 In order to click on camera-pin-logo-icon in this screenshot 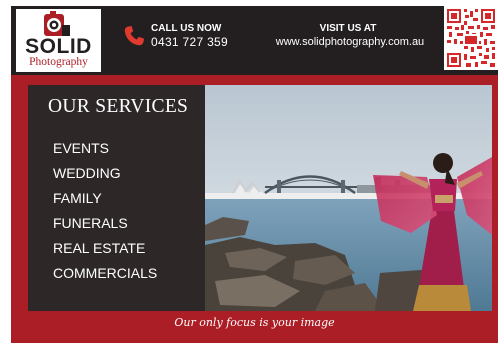, I will do `click(57, 23)`.